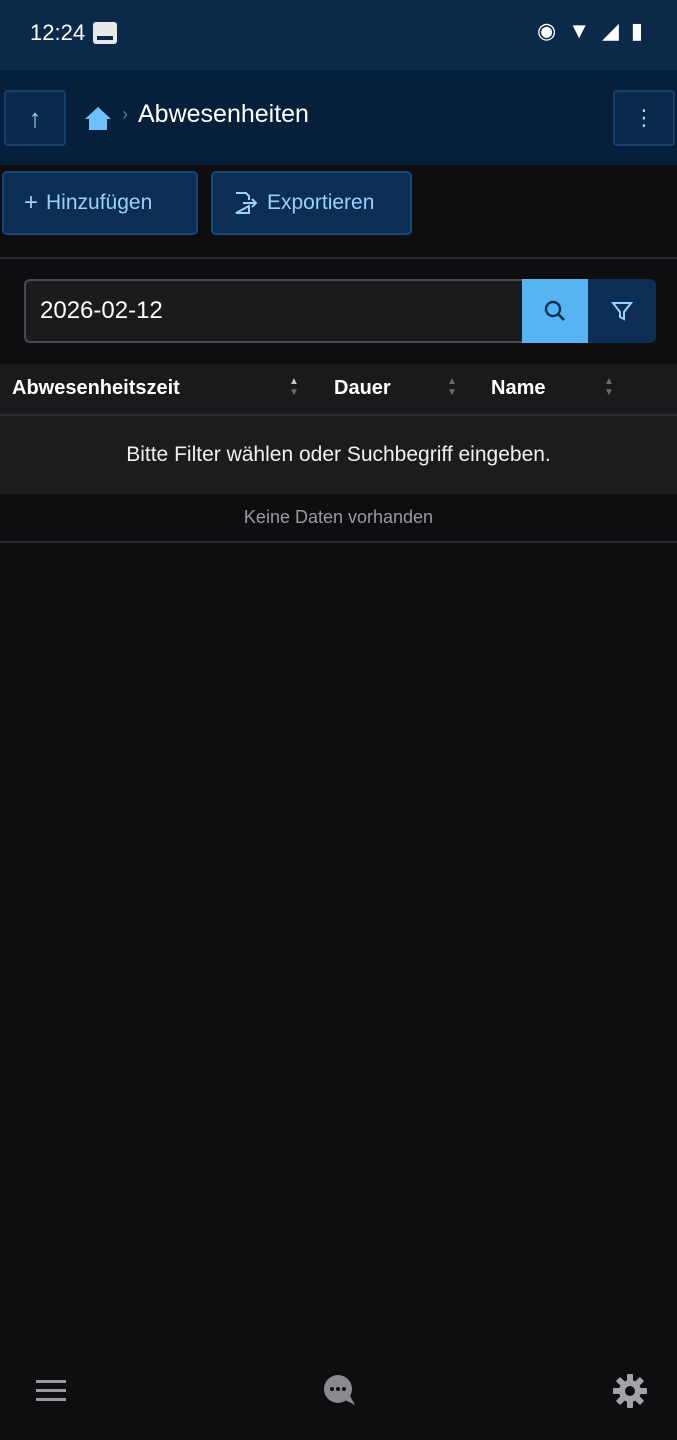 This screenshot has width=677, height=1440. I want to click on add-button: + Hinzufügen, so click(100, 203).